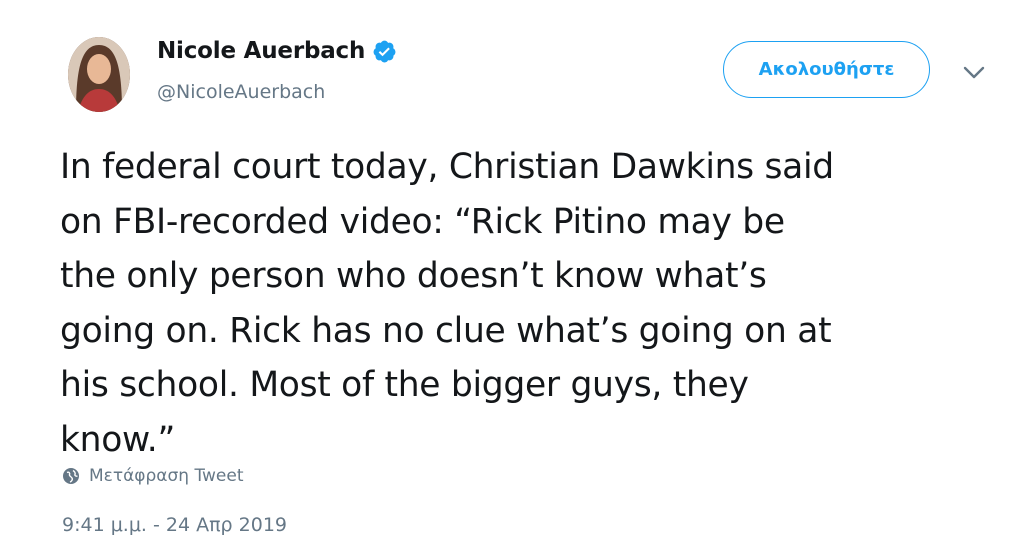 Image resolution: width=1024 pixels, height=546 pixels. Describe the element at coordinates (384, 51) in the screenshot. I see `verified-badge-icon` at that location.